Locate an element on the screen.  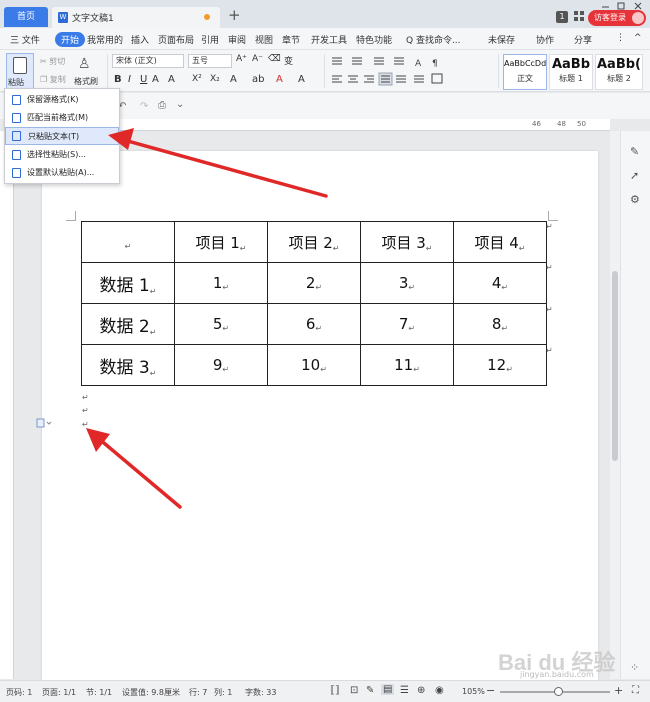
menu-chapter: 章节 is located at coordinates (291, 39).